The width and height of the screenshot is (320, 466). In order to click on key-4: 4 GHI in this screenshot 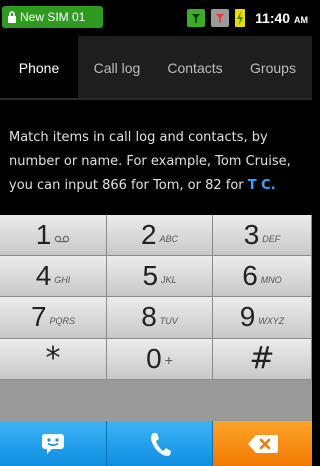, I will do `click(53, 277)`.